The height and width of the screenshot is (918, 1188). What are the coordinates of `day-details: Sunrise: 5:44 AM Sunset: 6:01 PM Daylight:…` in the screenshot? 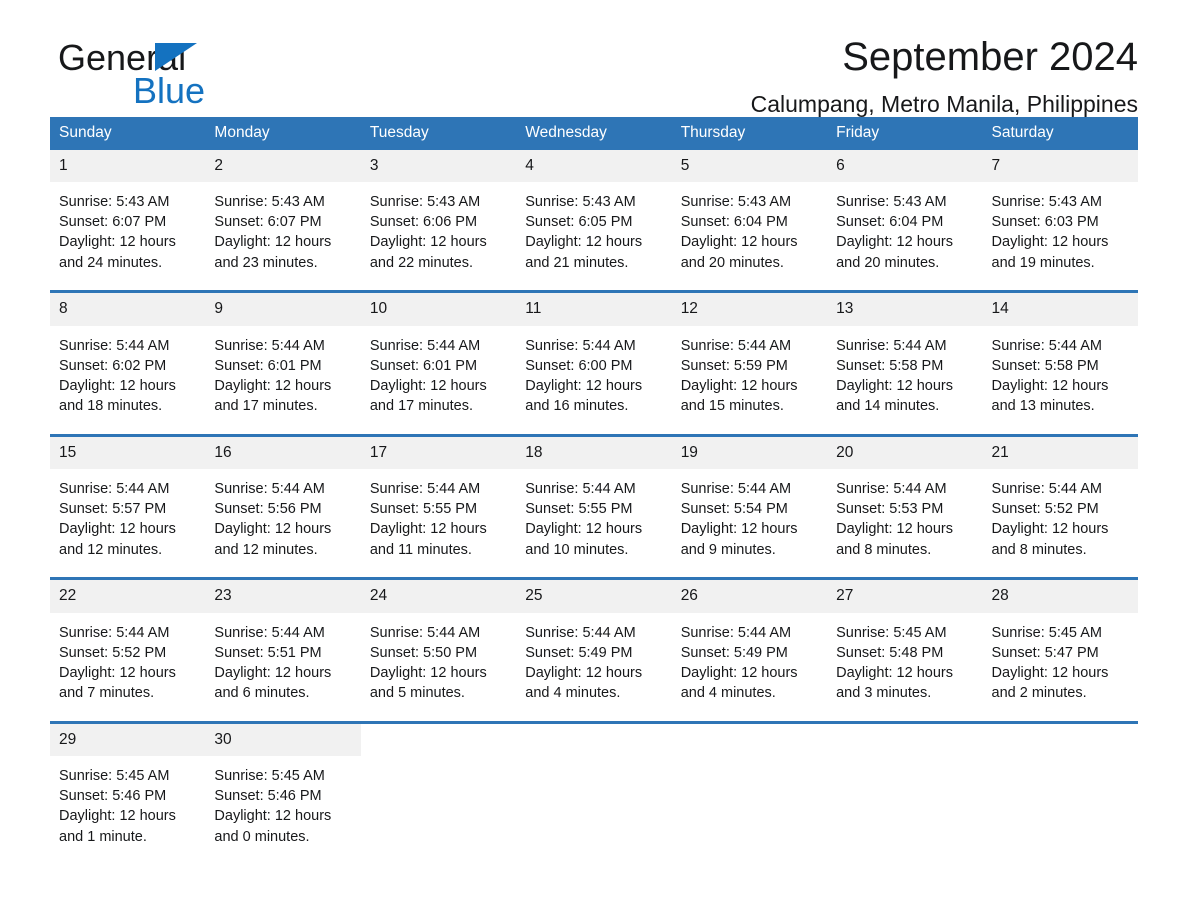 It's located at (438, 380).